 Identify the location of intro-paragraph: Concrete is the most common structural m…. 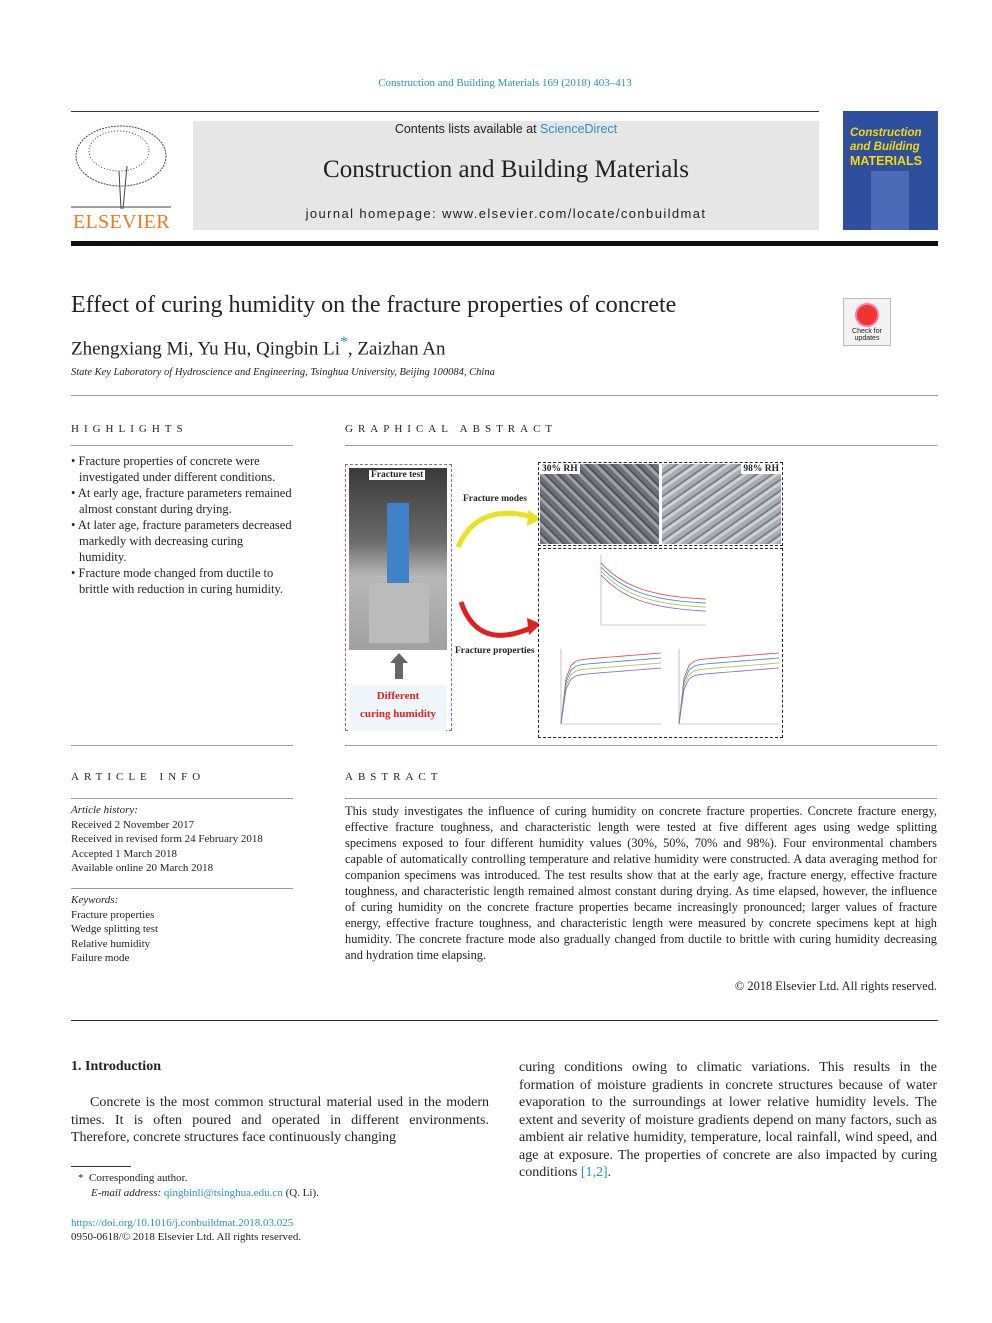
(280, 1120).